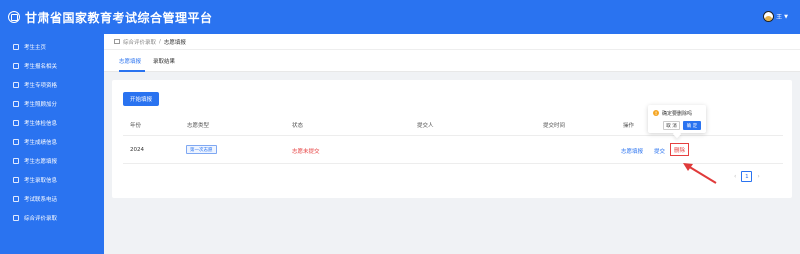 The width and height of the screenshot is (800, 254). I want to click on sidebar-item-home: 考生主页, so click(52, 47).